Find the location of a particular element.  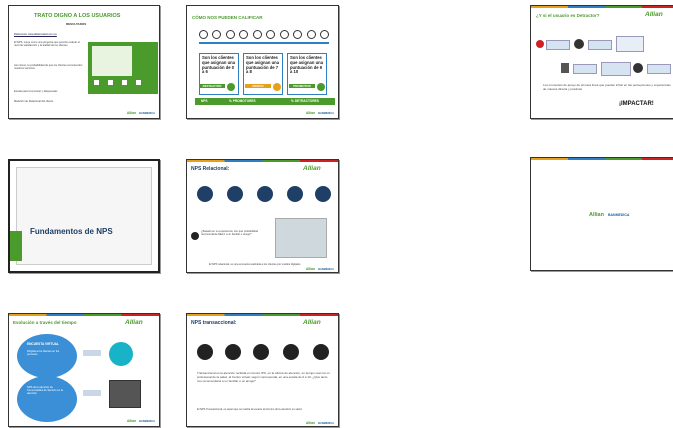

slide1-subtitle: RESULTADOS is located at coordinates (76, 24).